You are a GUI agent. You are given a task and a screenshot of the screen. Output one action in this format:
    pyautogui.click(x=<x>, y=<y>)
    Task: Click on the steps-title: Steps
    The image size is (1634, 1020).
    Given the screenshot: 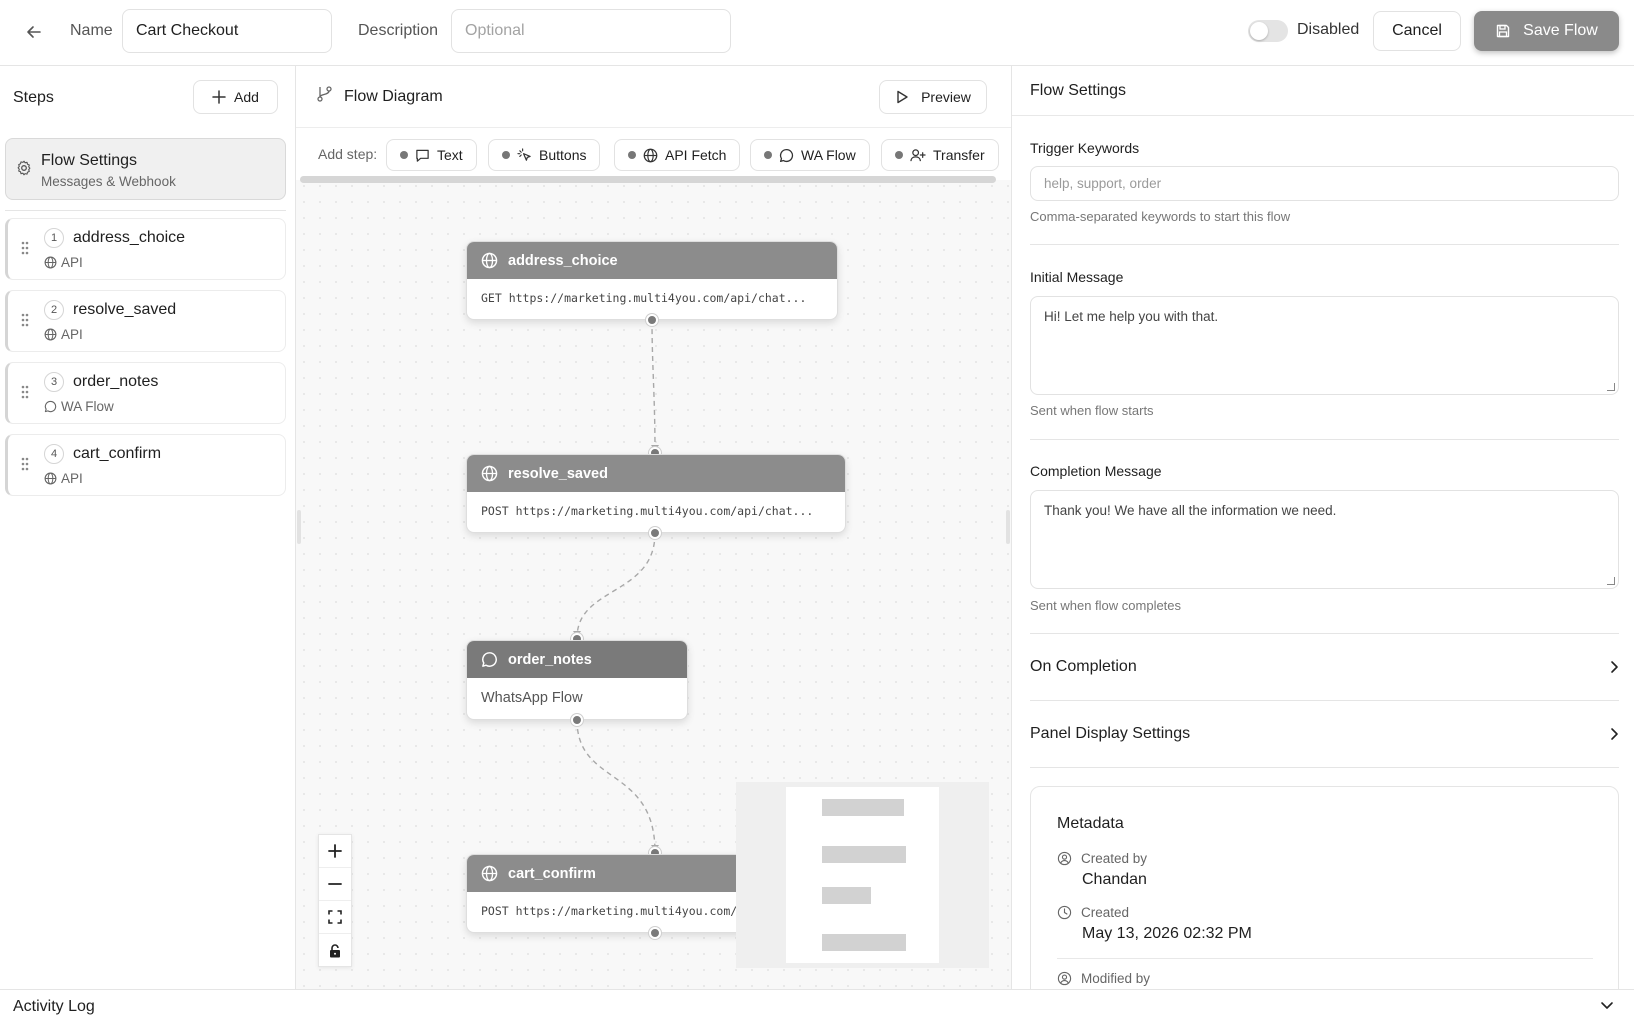 What is the action you would take?
    pyautogui.click(x=33, y=97)
    